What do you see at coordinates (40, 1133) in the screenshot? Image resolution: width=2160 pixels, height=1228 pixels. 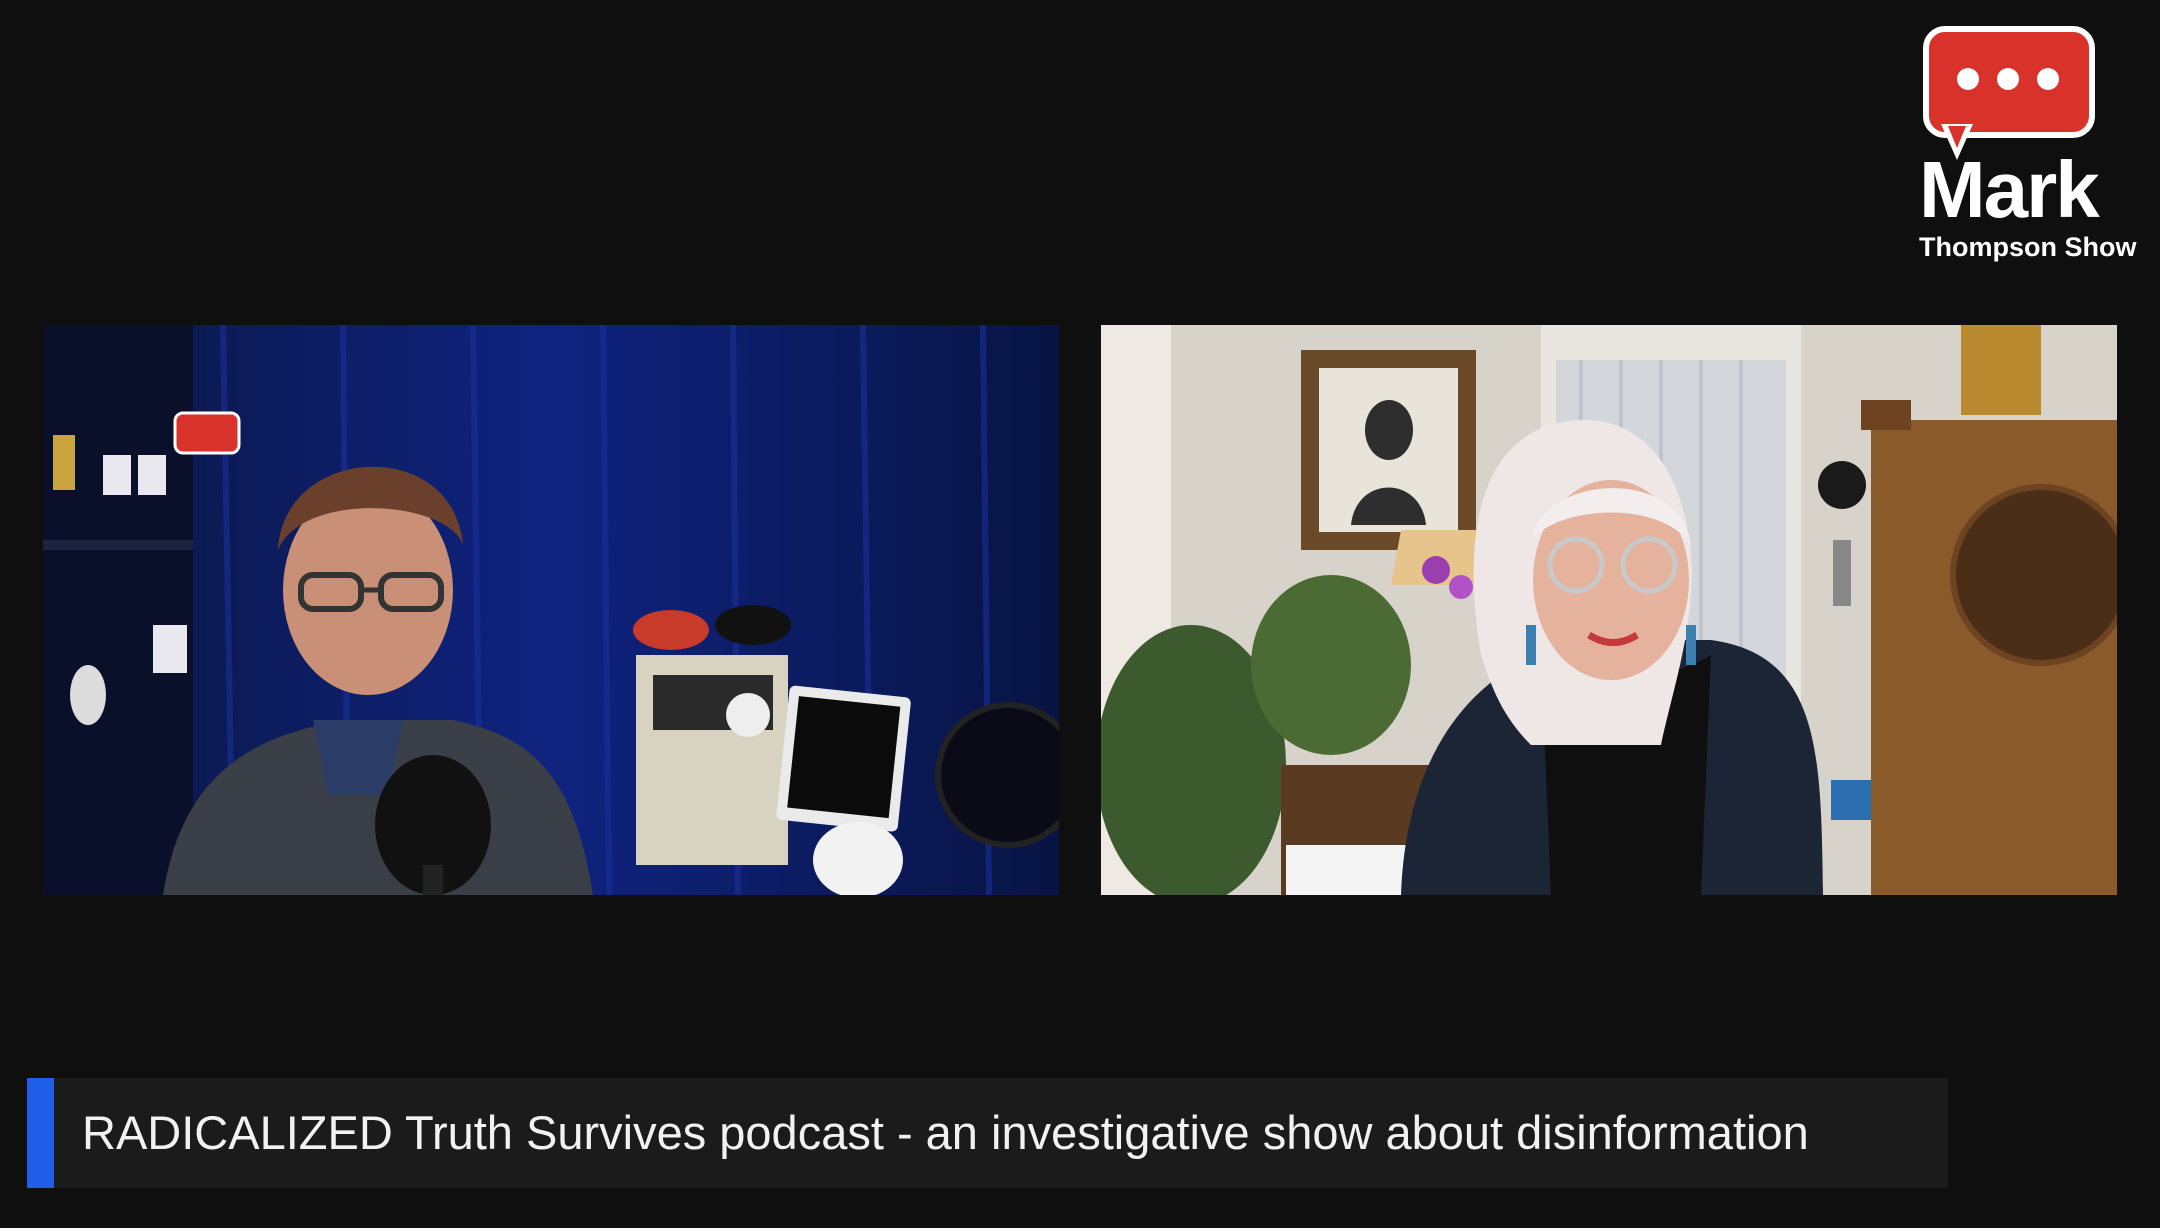 I see `caption-accent-bar` at bounding box center [40, 1133].